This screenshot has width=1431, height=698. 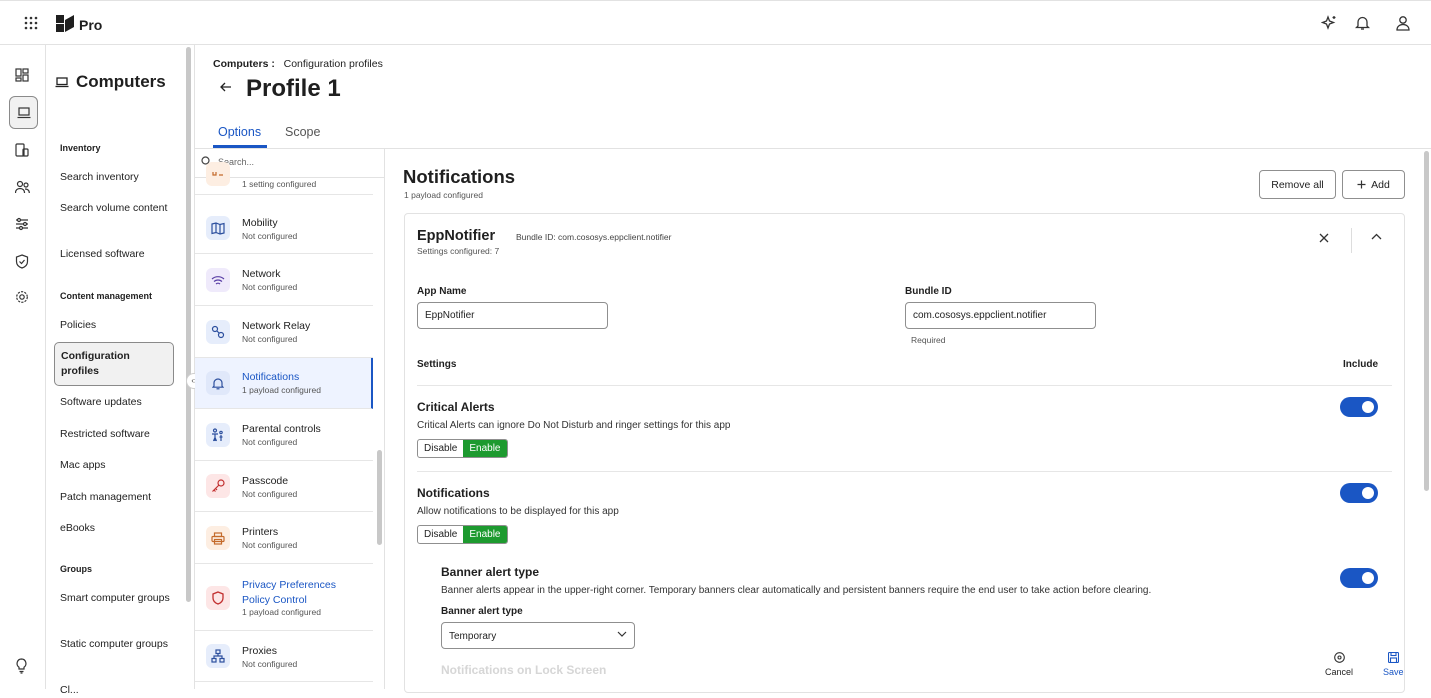 I want to click on gear-icon, so click(x=23, y=298).